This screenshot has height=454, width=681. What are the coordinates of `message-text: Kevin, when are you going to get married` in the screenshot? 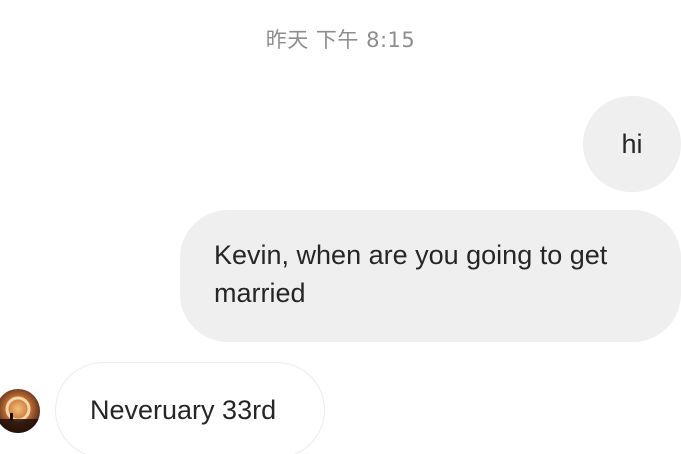 It's located at (411, 274).